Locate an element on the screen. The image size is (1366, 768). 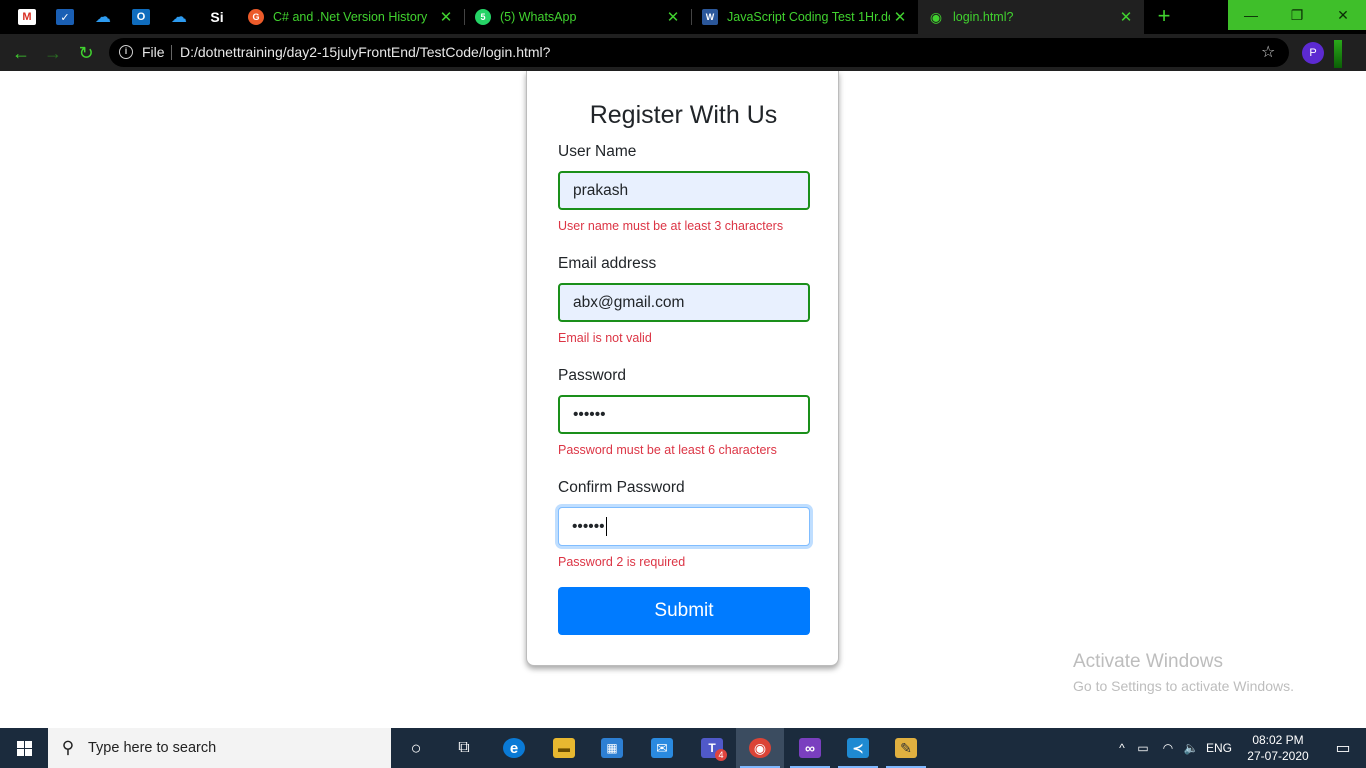
onedrive-icon: ☁ is located at coordinates (179, 17).